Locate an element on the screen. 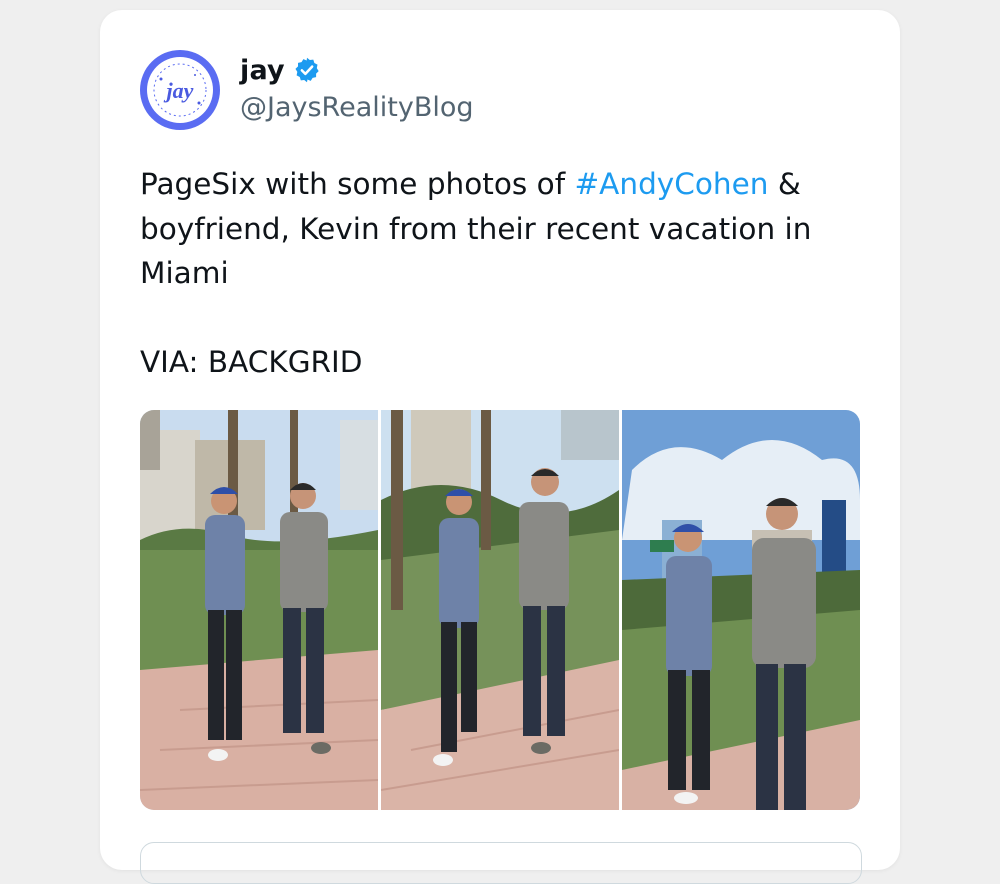 Image resolution: width=1000 pixels, height=884 pixels. avatar-logo: jay is located at coordinates (180, 90).